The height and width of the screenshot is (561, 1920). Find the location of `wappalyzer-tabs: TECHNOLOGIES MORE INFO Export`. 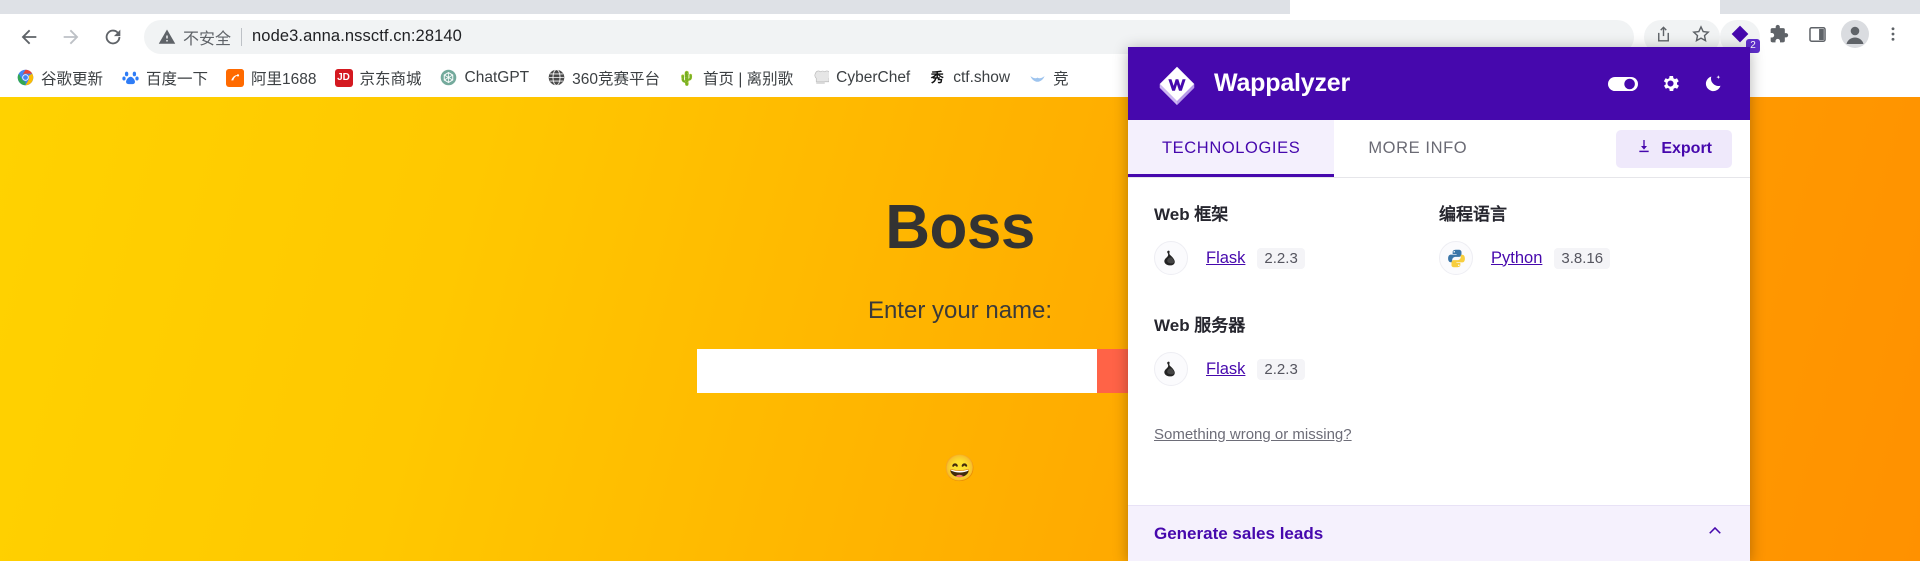

wappalyzer-tabs: TECHNOLOGIES MORE INFO Export is located at coordinates (1439, 149).